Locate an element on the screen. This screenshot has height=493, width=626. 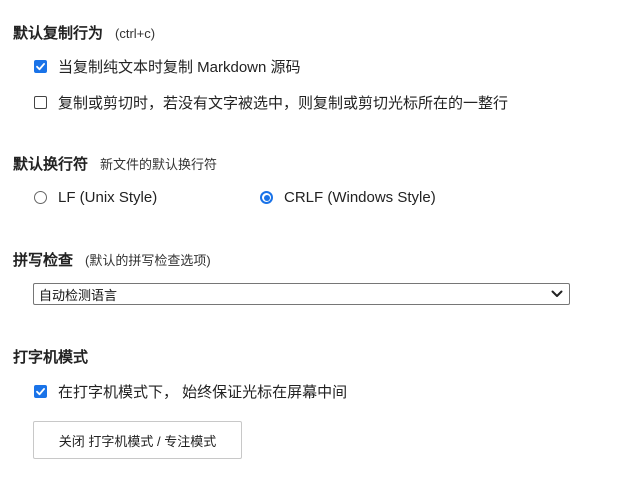
copy-line-option: 复制或剪切时，若没有文字被选中，则复制或剪切光标所在的一整行 is located at coordinates (271, 102).